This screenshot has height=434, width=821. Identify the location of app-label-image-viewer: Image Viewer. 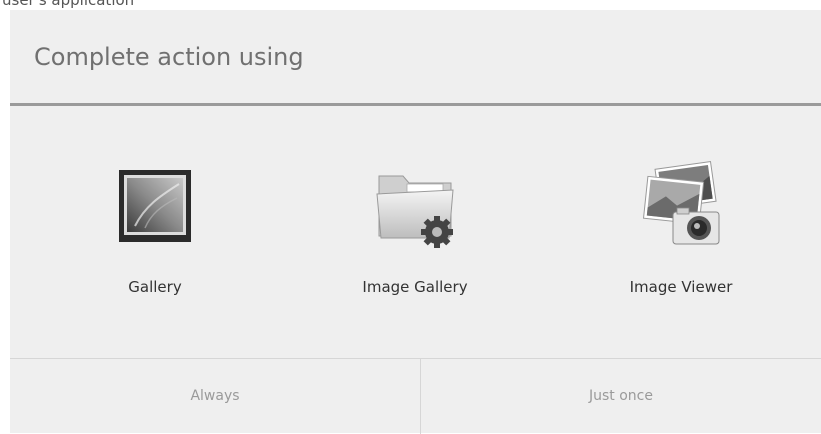
(681, 287).